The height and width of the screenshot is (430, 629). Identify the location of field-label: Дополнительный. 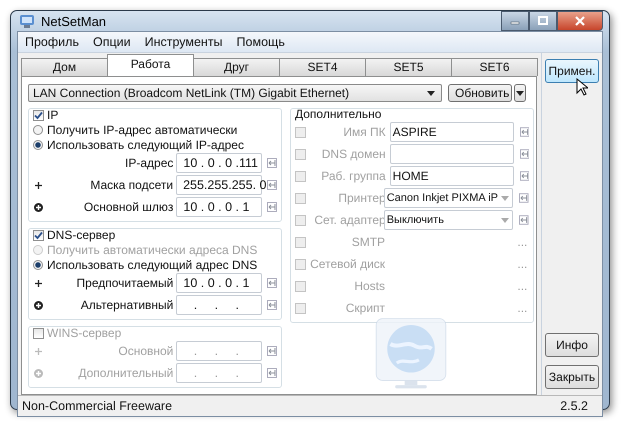
(125, 373).